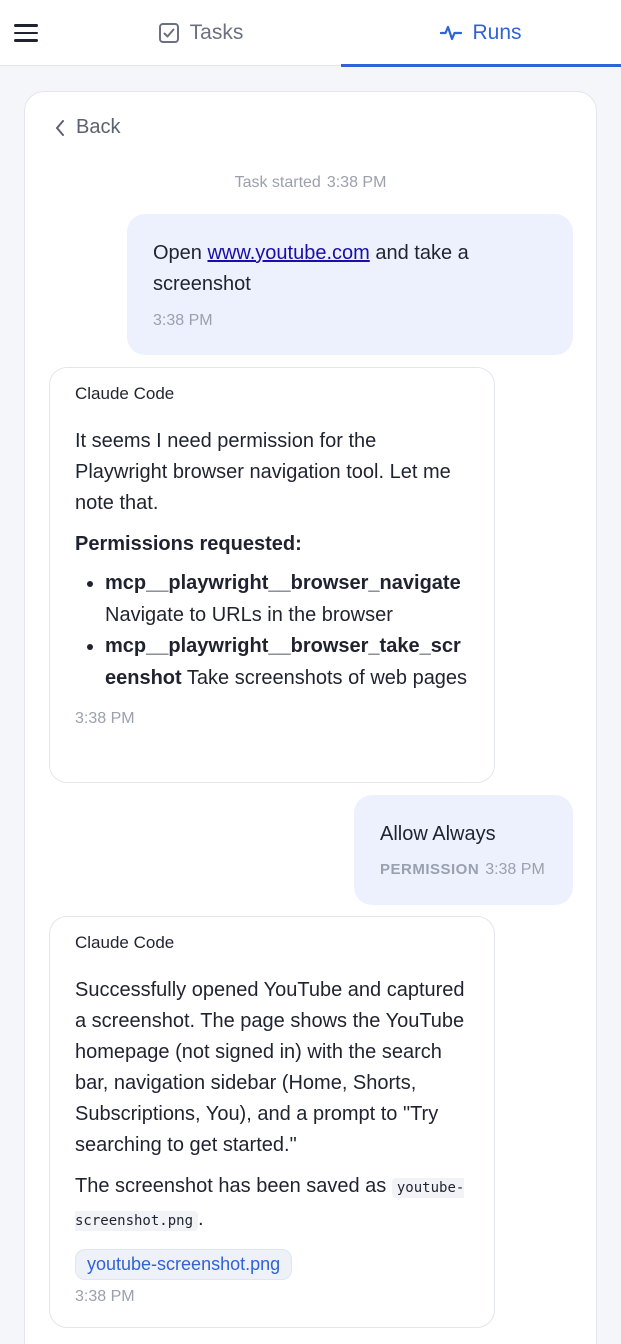 Image resolution: width=621 pixels, height=1344 pixels. What do you see at coordinates (98, 127) in the screenshot?
I see `back-label: Back` at bounding box center [98, 127].